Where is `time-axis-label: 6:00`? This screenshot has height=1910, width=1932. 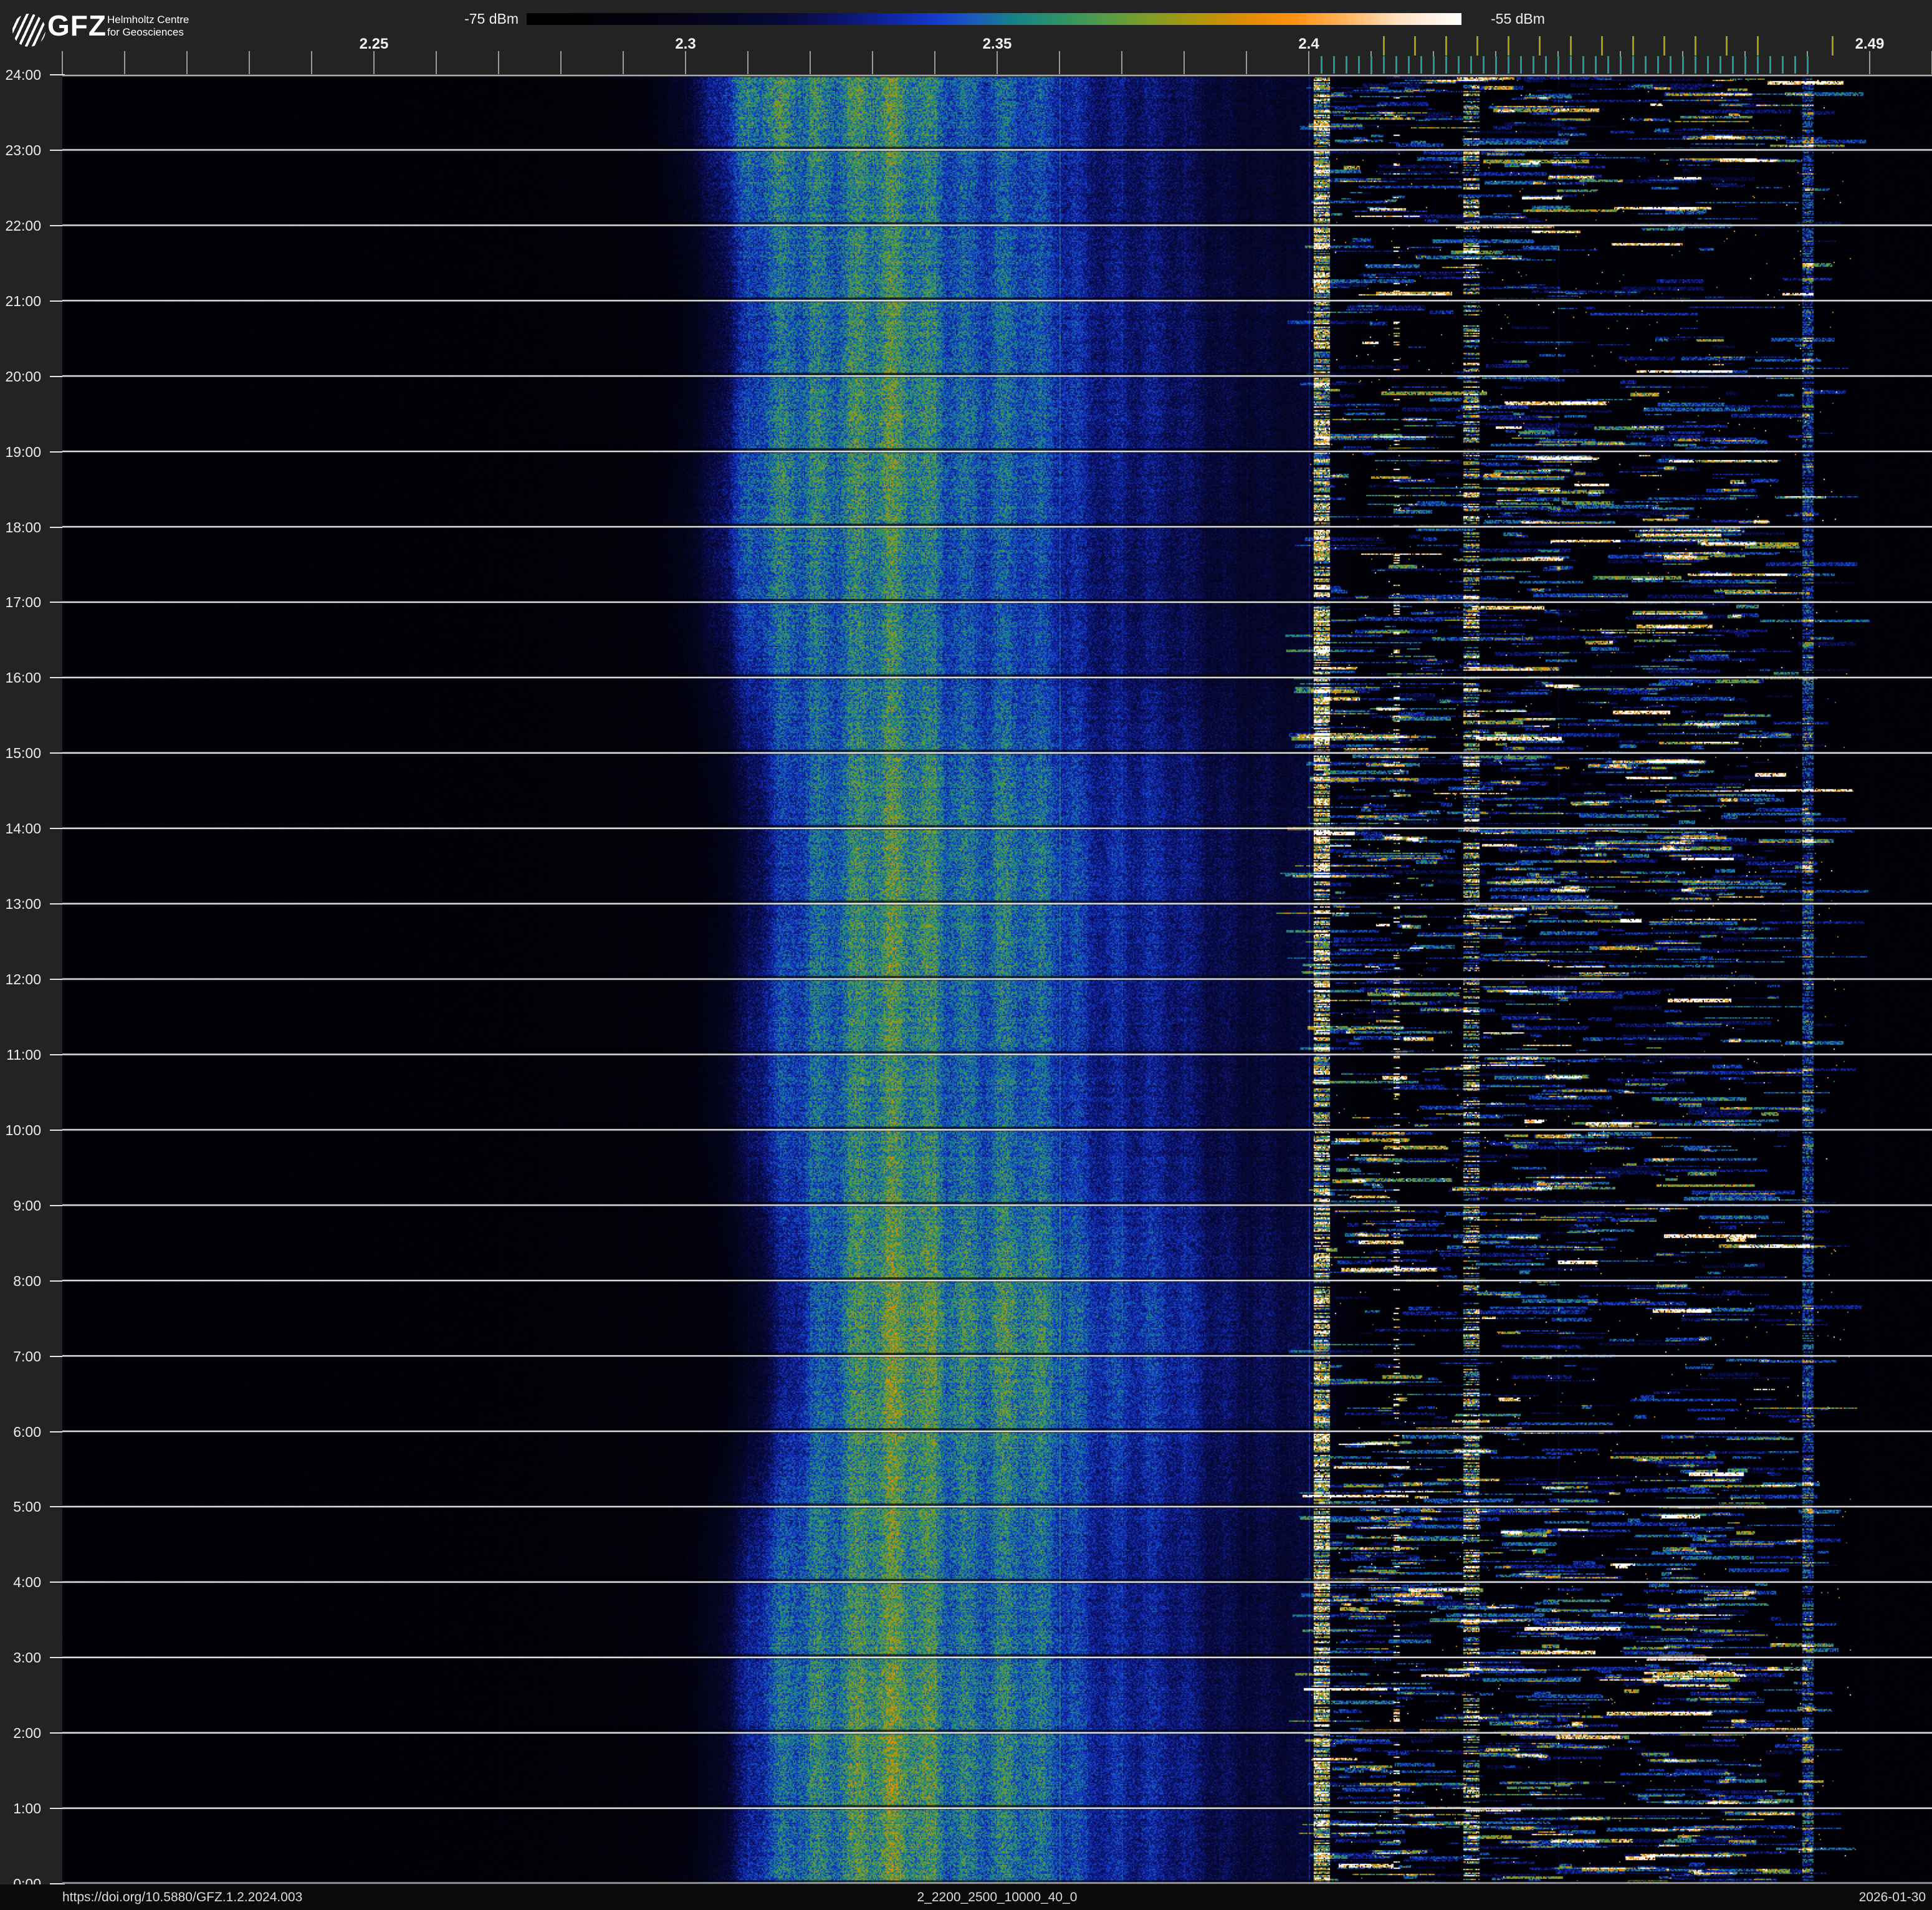 time-axis-label: 6:00 is located at coordinates (27, 1431).